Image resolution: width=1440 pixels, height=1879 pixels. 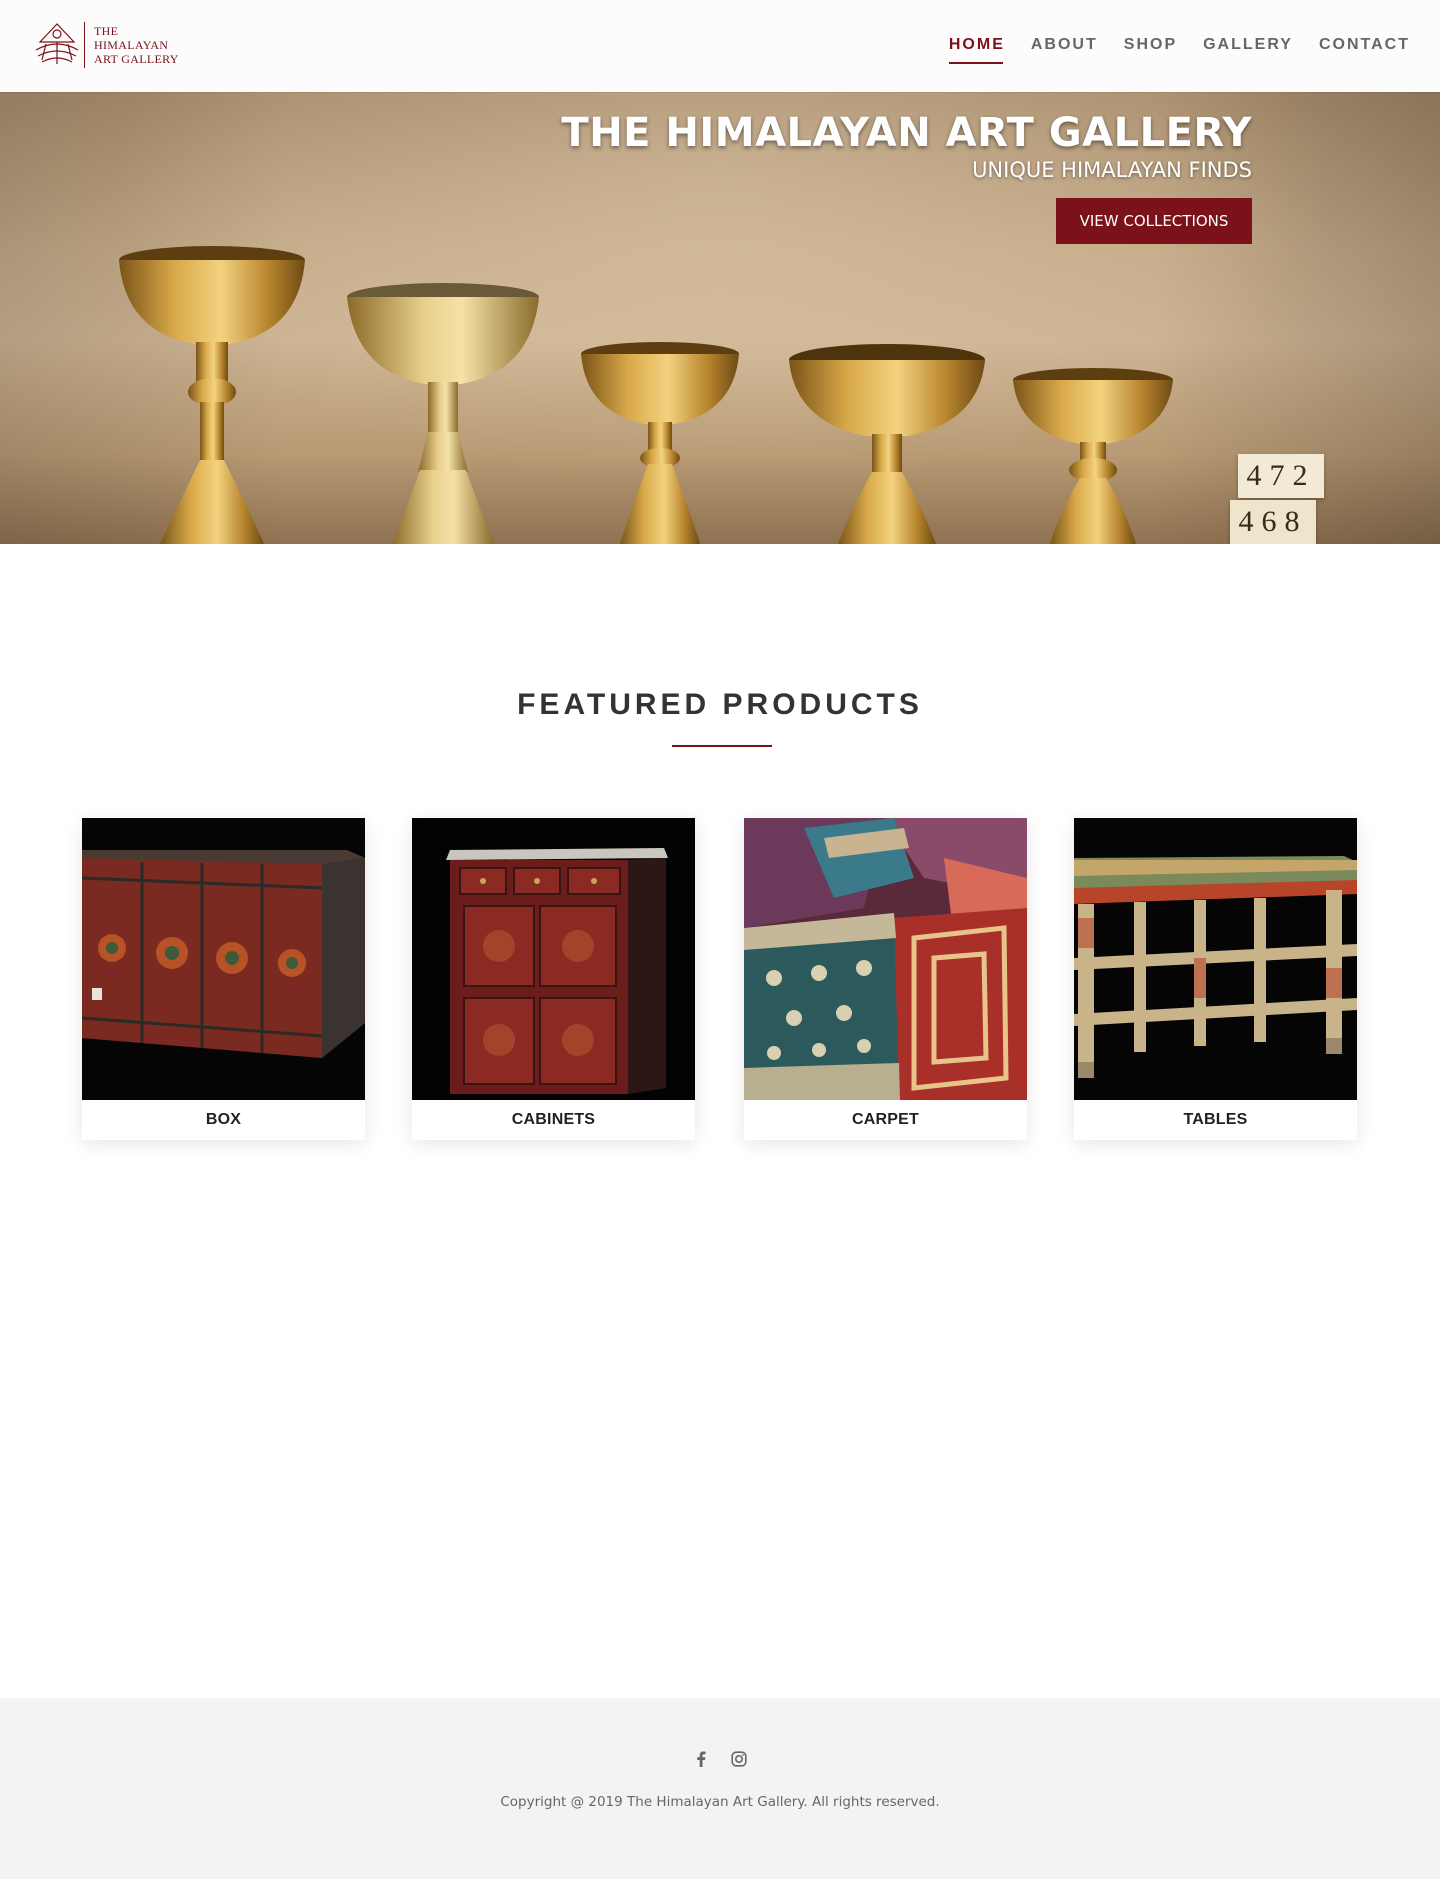 What do you see at coordinates (906, 133) in the screenshot?
I see `hero-title: THE HIMALAYAN ART GALLERY` at bounding box center [906, 133].